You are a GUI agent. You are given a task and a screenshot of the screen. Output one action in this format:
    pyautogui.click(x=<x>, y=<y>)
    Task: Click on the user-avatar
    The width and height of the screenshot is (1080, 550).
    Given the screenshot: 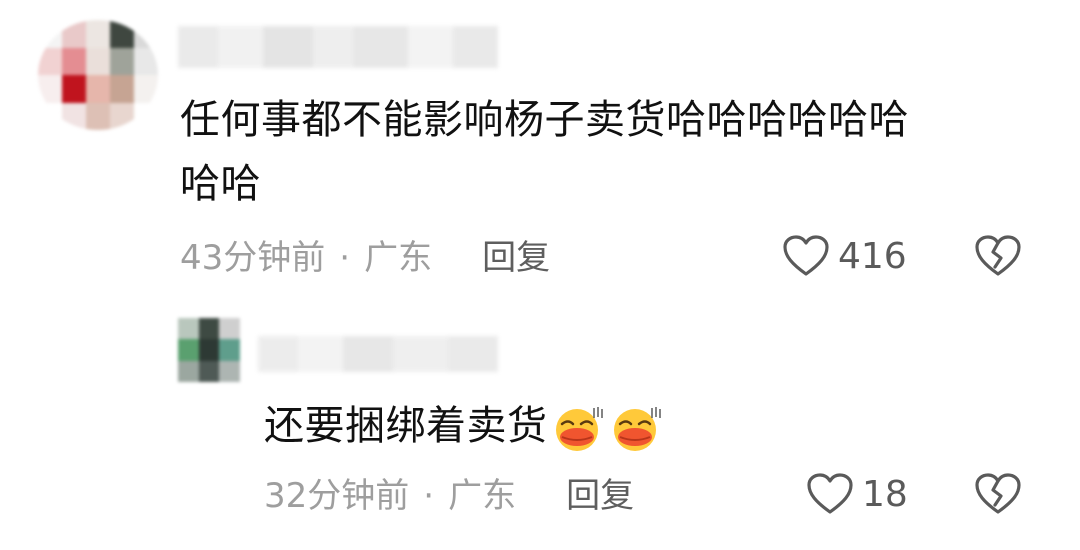 What is the action you would take?
    pyautogui.click(x=98, y=75)
    